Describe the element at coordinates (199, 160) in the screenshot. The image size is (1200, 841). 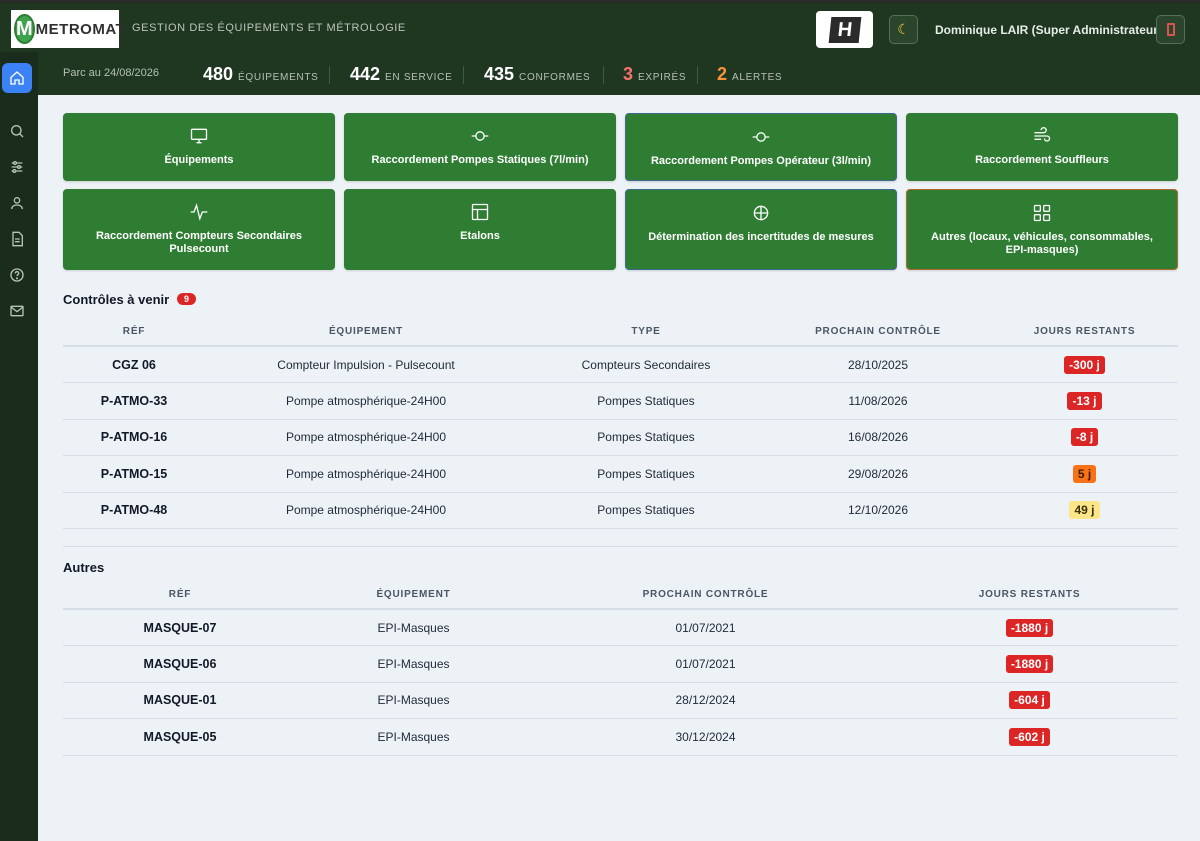
I see `tile-label: Équipements` at that location.